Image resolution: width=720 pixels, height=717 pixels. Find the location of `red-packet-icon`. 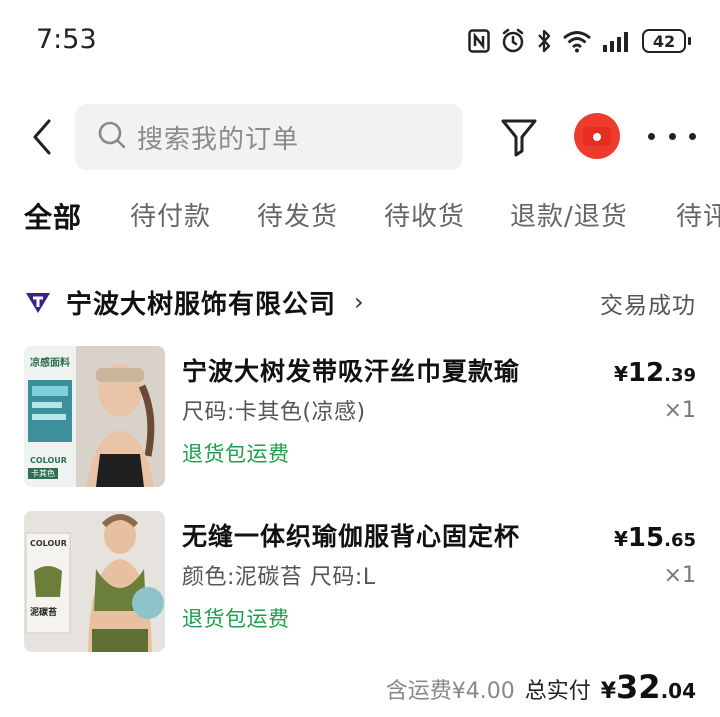

red-packet-icon is located at coordinates (597, 136).